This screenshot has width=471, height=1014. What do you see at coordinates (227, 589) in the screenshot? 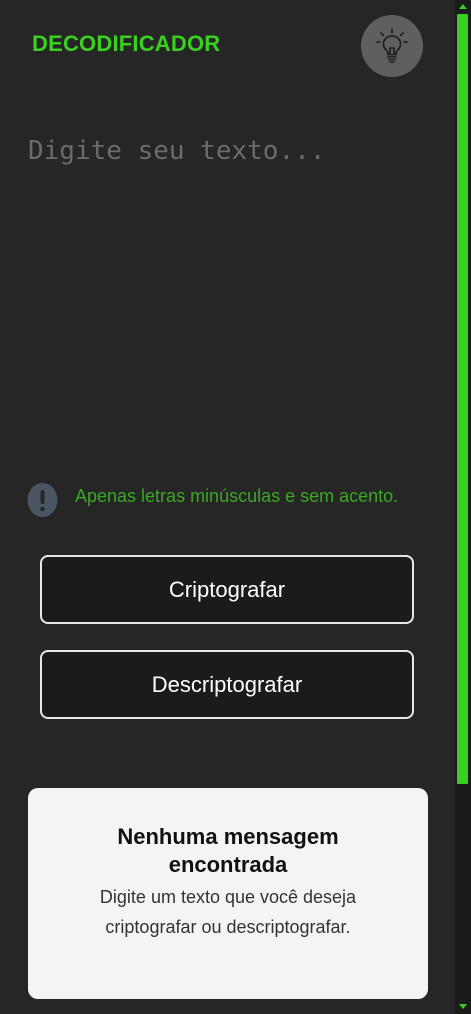
I see `encrypt-button: Criptografar` at bounding box center [227, 589].